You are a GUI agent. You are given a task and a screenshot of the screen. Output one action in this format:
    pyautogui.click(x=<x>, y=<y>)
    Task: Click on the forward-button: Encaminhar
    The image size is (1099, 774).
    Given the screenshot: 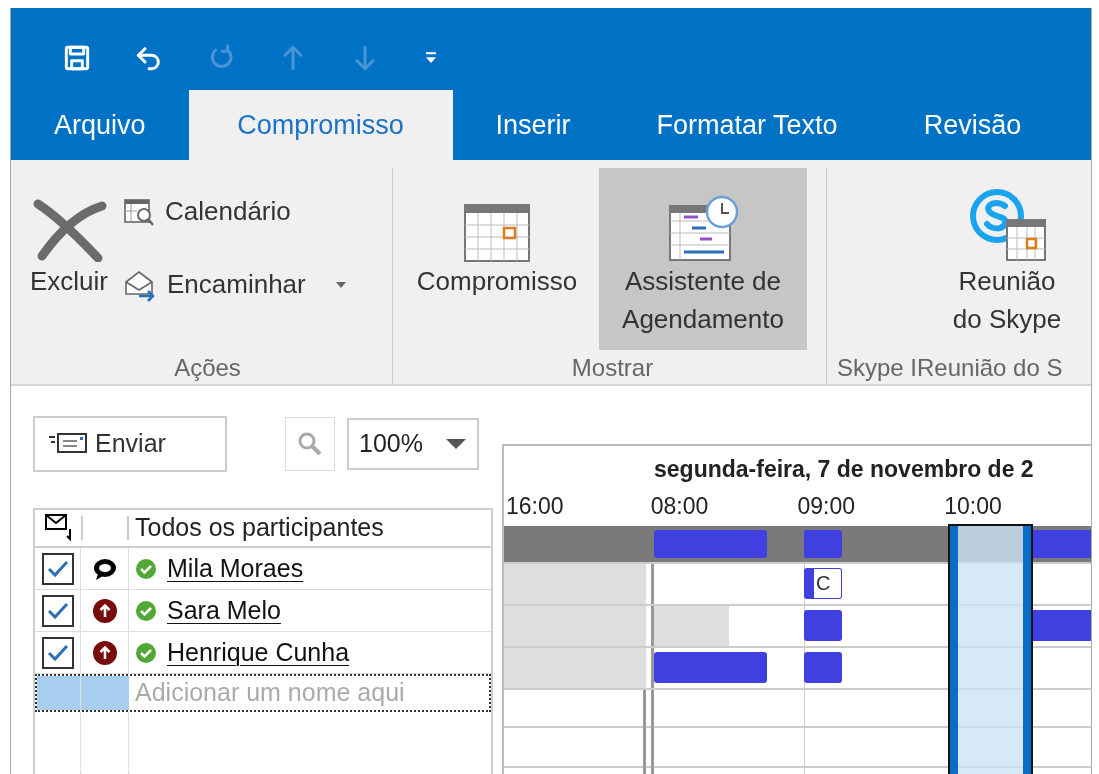 What is the action you would take?
    pyautogui.click(x=235, y=284)
    